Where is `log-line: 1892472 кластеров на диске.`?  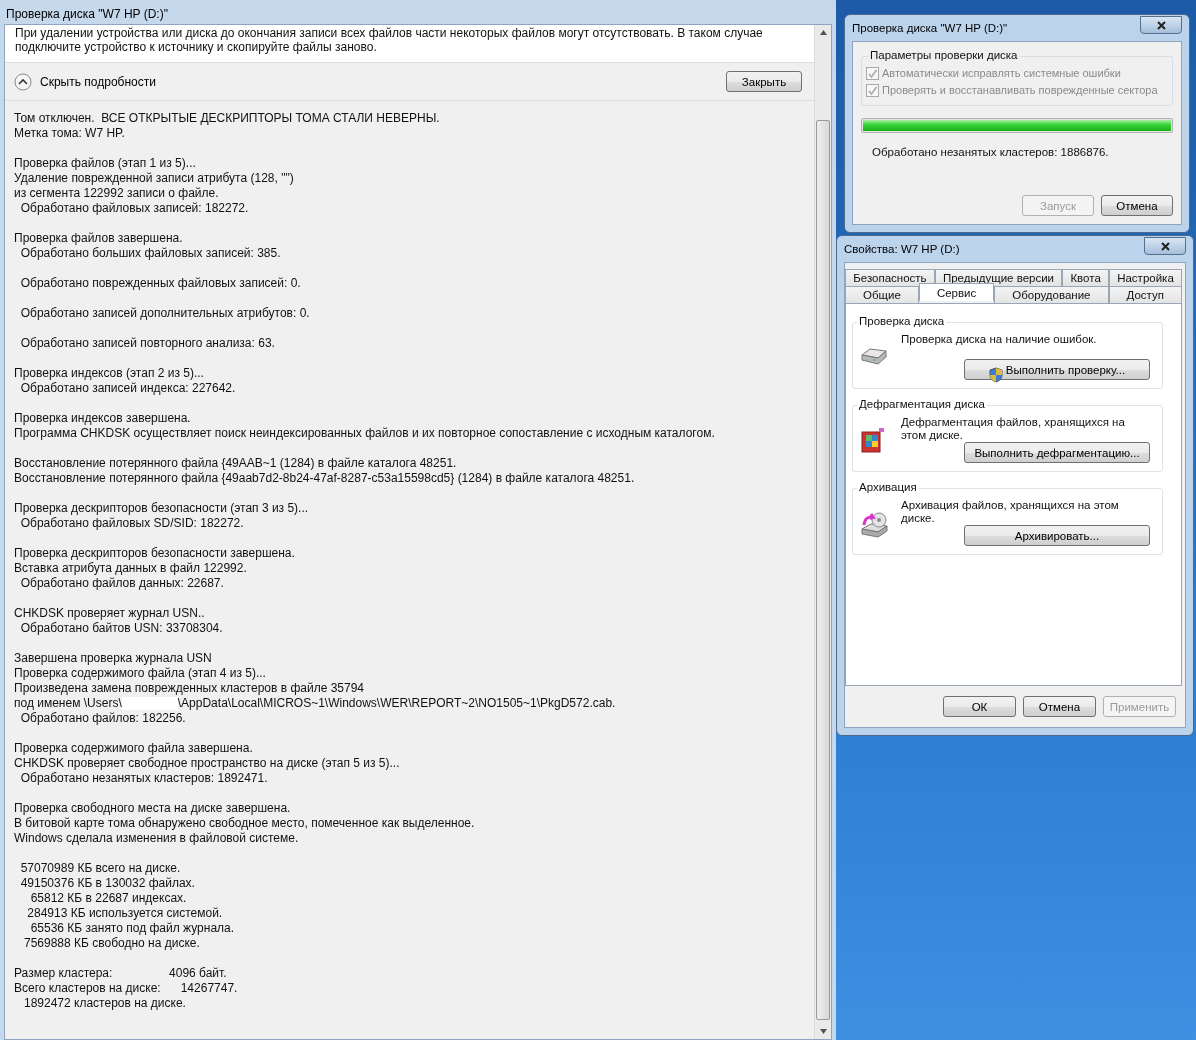 log-line: 1892472 кластеров на диске. is located at coordinates (105, 1003).